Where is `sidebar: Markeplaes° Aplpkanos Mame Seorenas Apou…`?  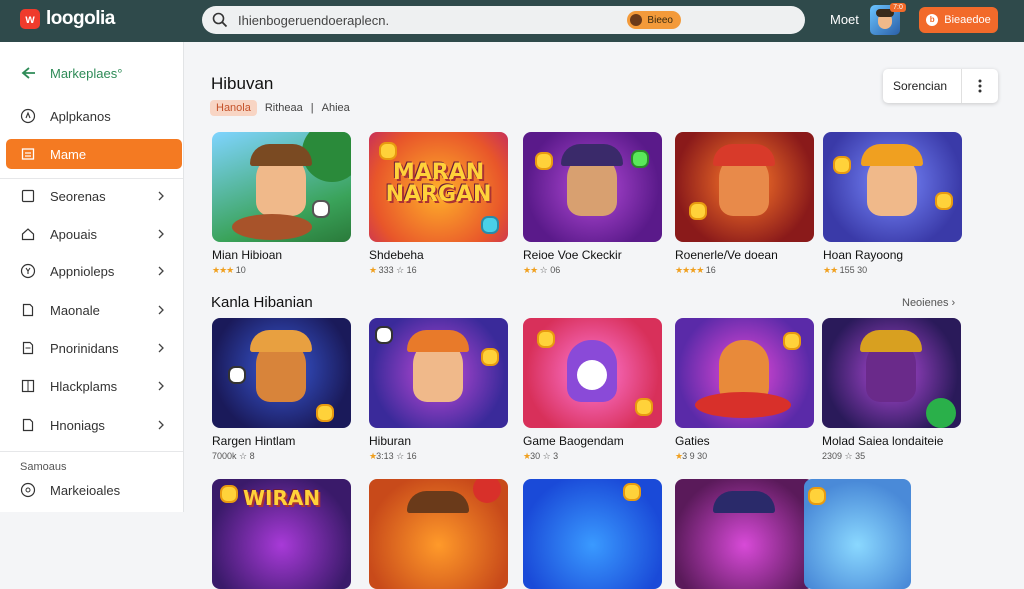
sidebar: Markeplaes° Aplpkanos Mame Seorenas Apou… is located at coordinates (92, 277).